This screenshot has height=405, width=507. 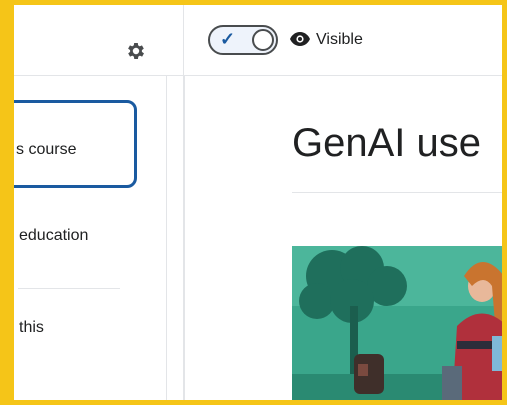 What do you see at coordinates (184, 240) in the screenshot?
I see `content-divider` at bounding box center [184, 240].